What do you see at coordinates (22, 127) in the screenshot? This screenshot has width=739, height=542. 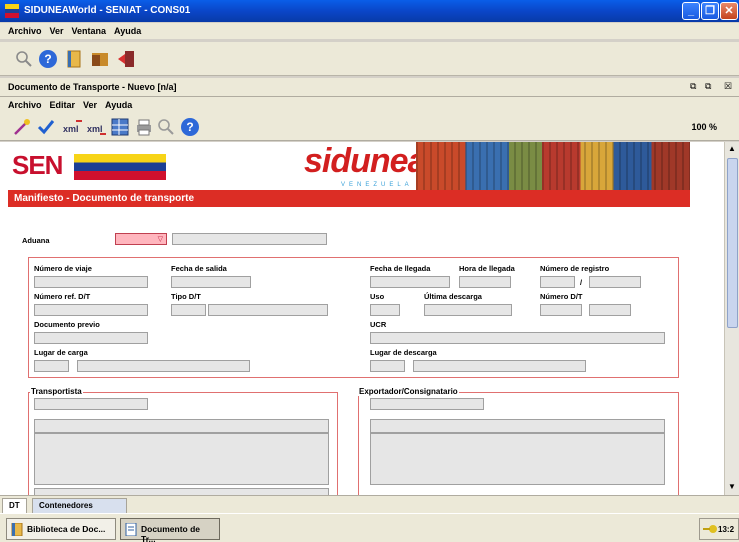 I see `wand-icon` at bounding box center [22, 127].